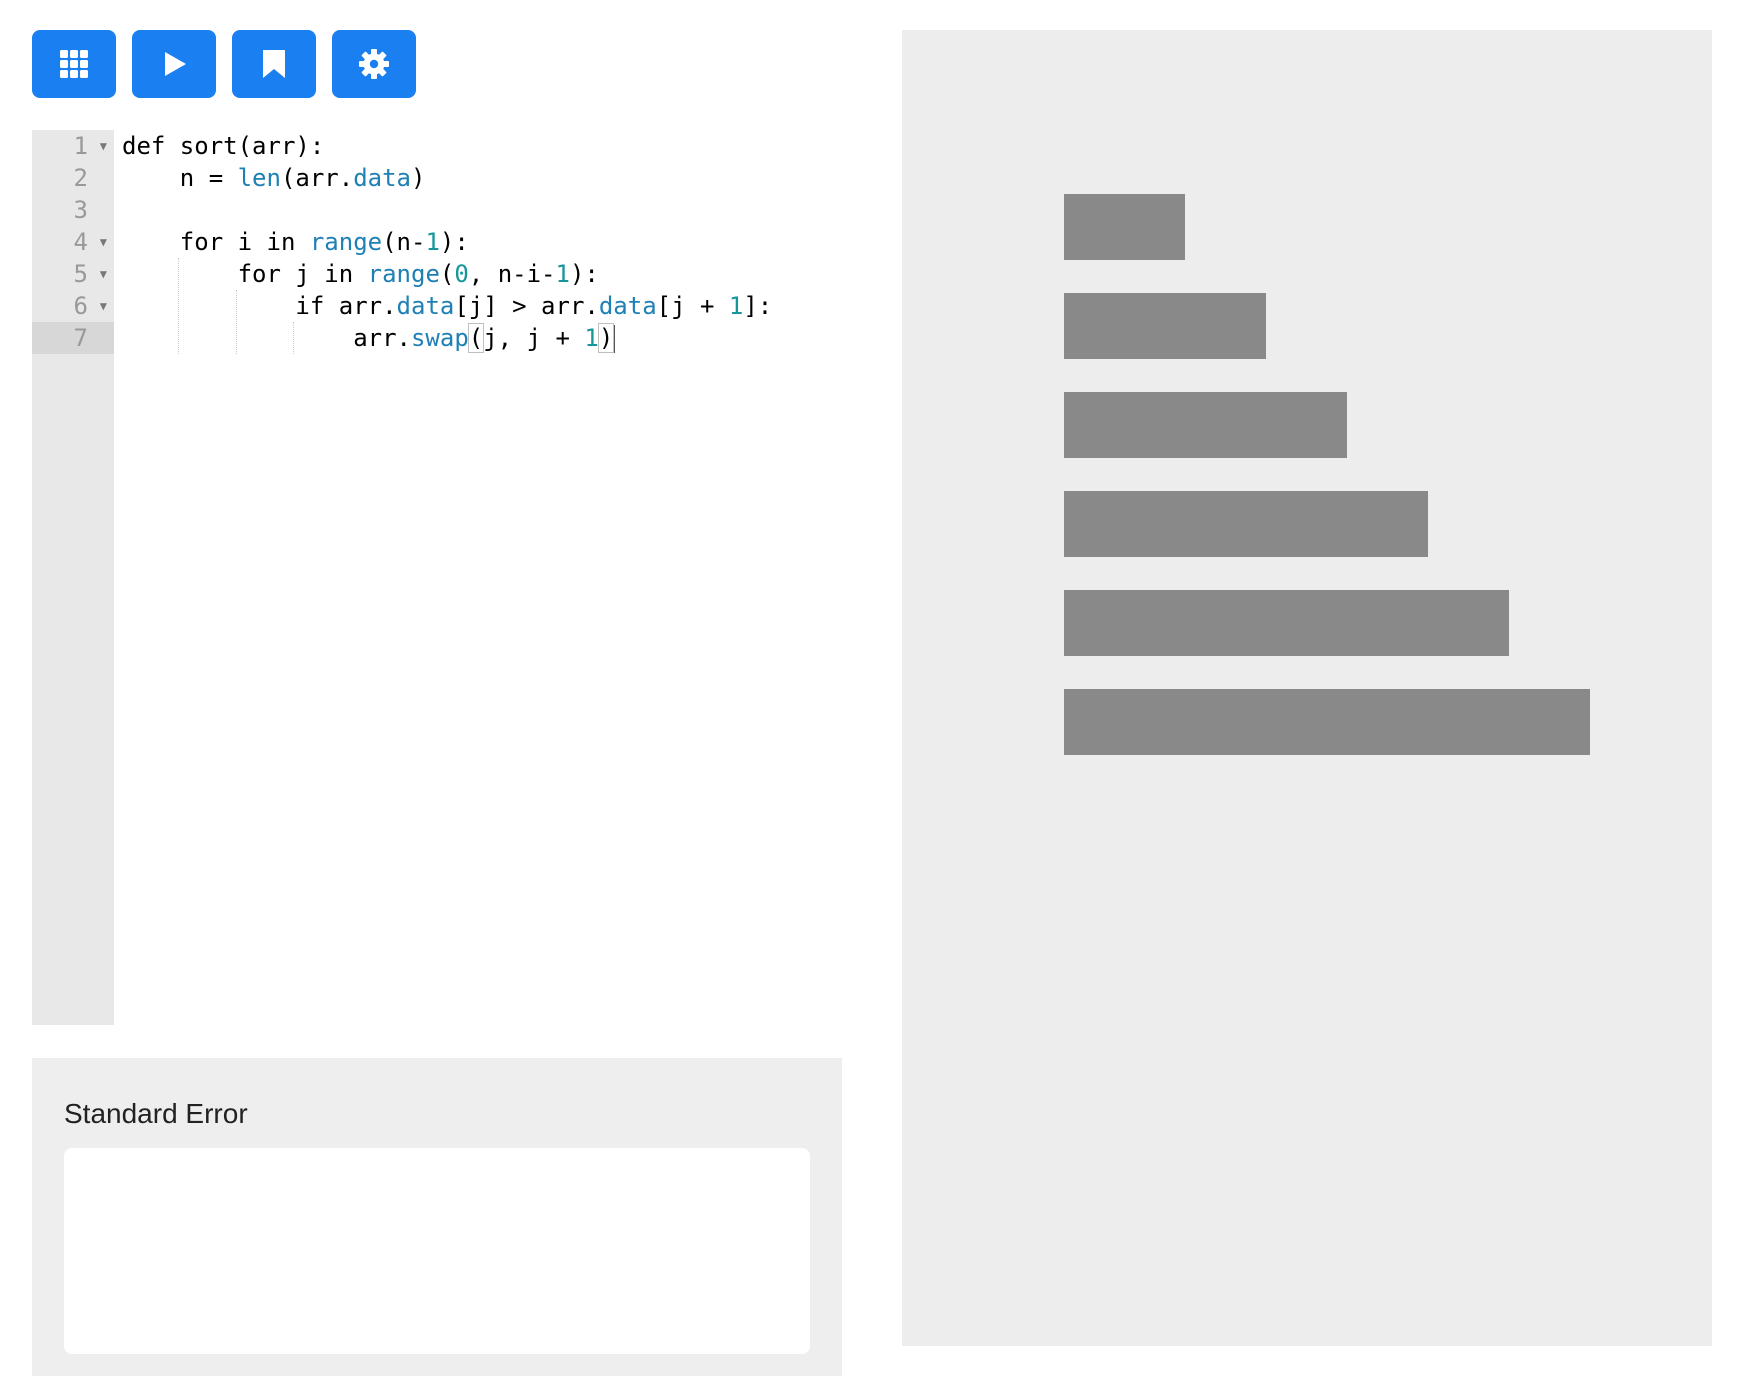 The height and width of the screenshot is (1376, 1740). I want to click on gutter-line-2: 2, so click(73, 178).